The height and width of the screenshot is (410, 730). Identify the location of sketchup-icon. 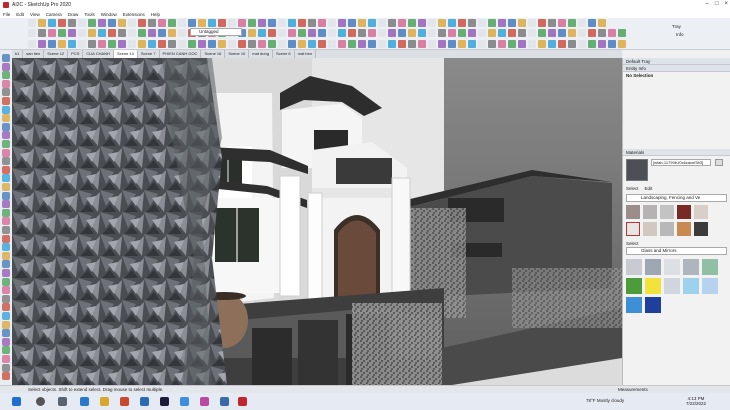
(242, 401).